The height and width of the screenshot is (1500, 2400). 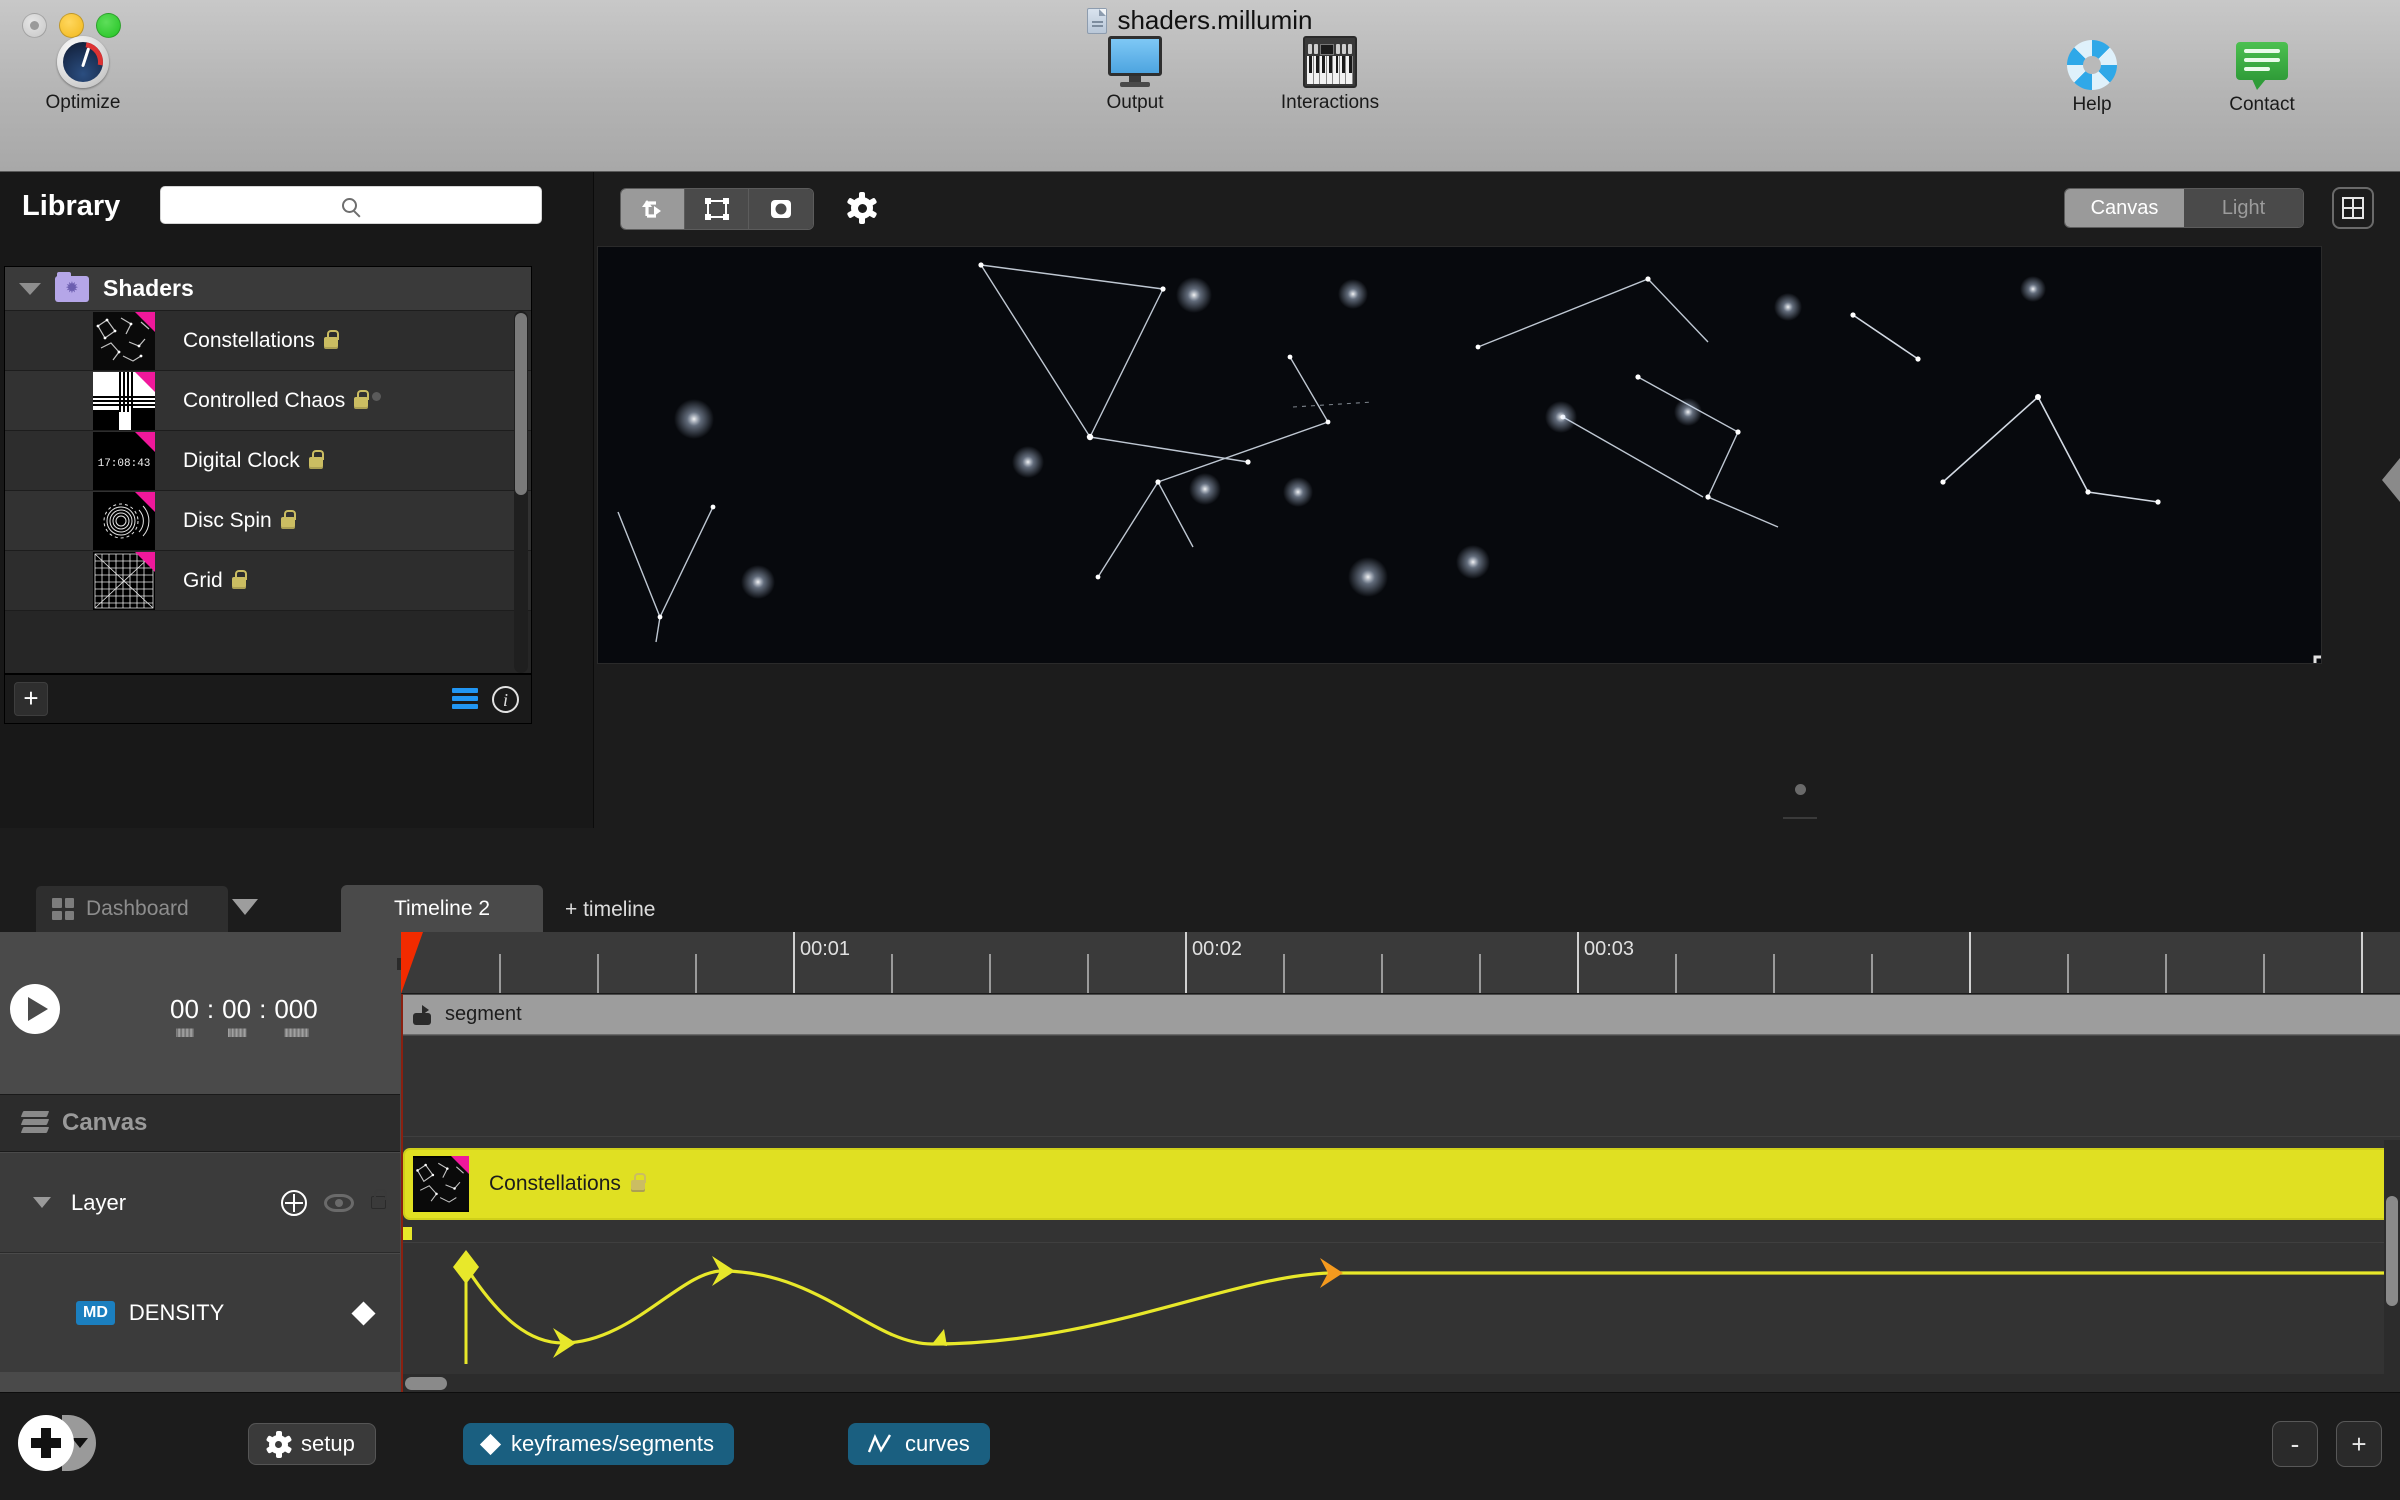 What do you see at coordinates (276, 401) in the screenshot?
I see `list-item-label: Controlled Chaos` at bounding box center [276, 401].